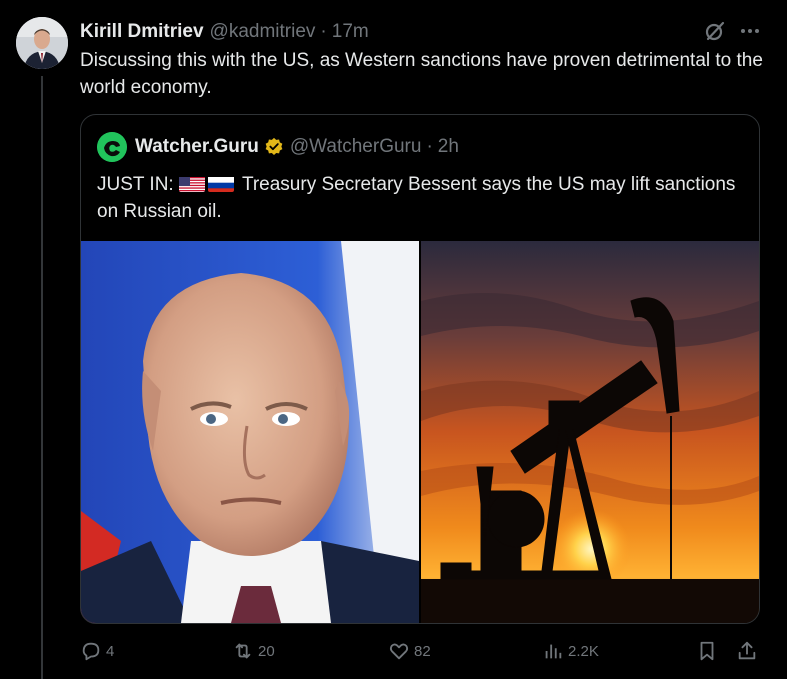 The height and width of the screenshot is (679, 787). What do you see at coordinates (221, 183) in the screenshot?
I see `russia-flag-icon` at bounding box center [221, 183].